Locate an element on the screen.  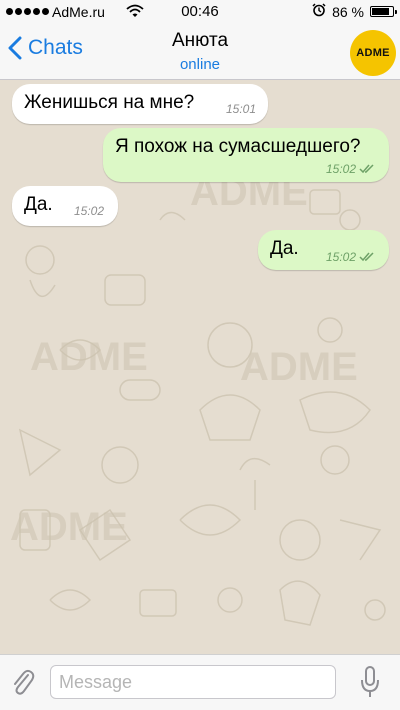
status-right-group: 86 % is located at coordinates (354, 11).